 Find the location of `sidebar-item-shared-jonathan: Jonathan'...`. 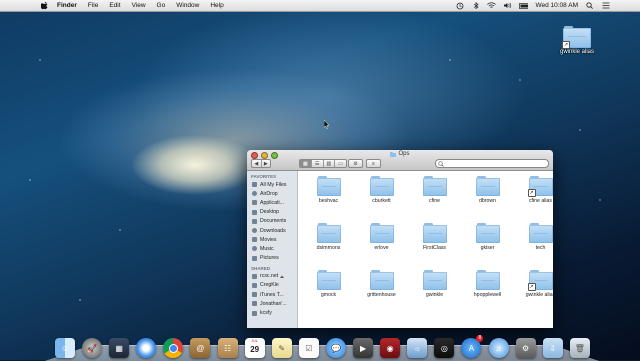

sidebar-item-shared-jonathan: Jonathan'... is located at coordinates (272, 303).